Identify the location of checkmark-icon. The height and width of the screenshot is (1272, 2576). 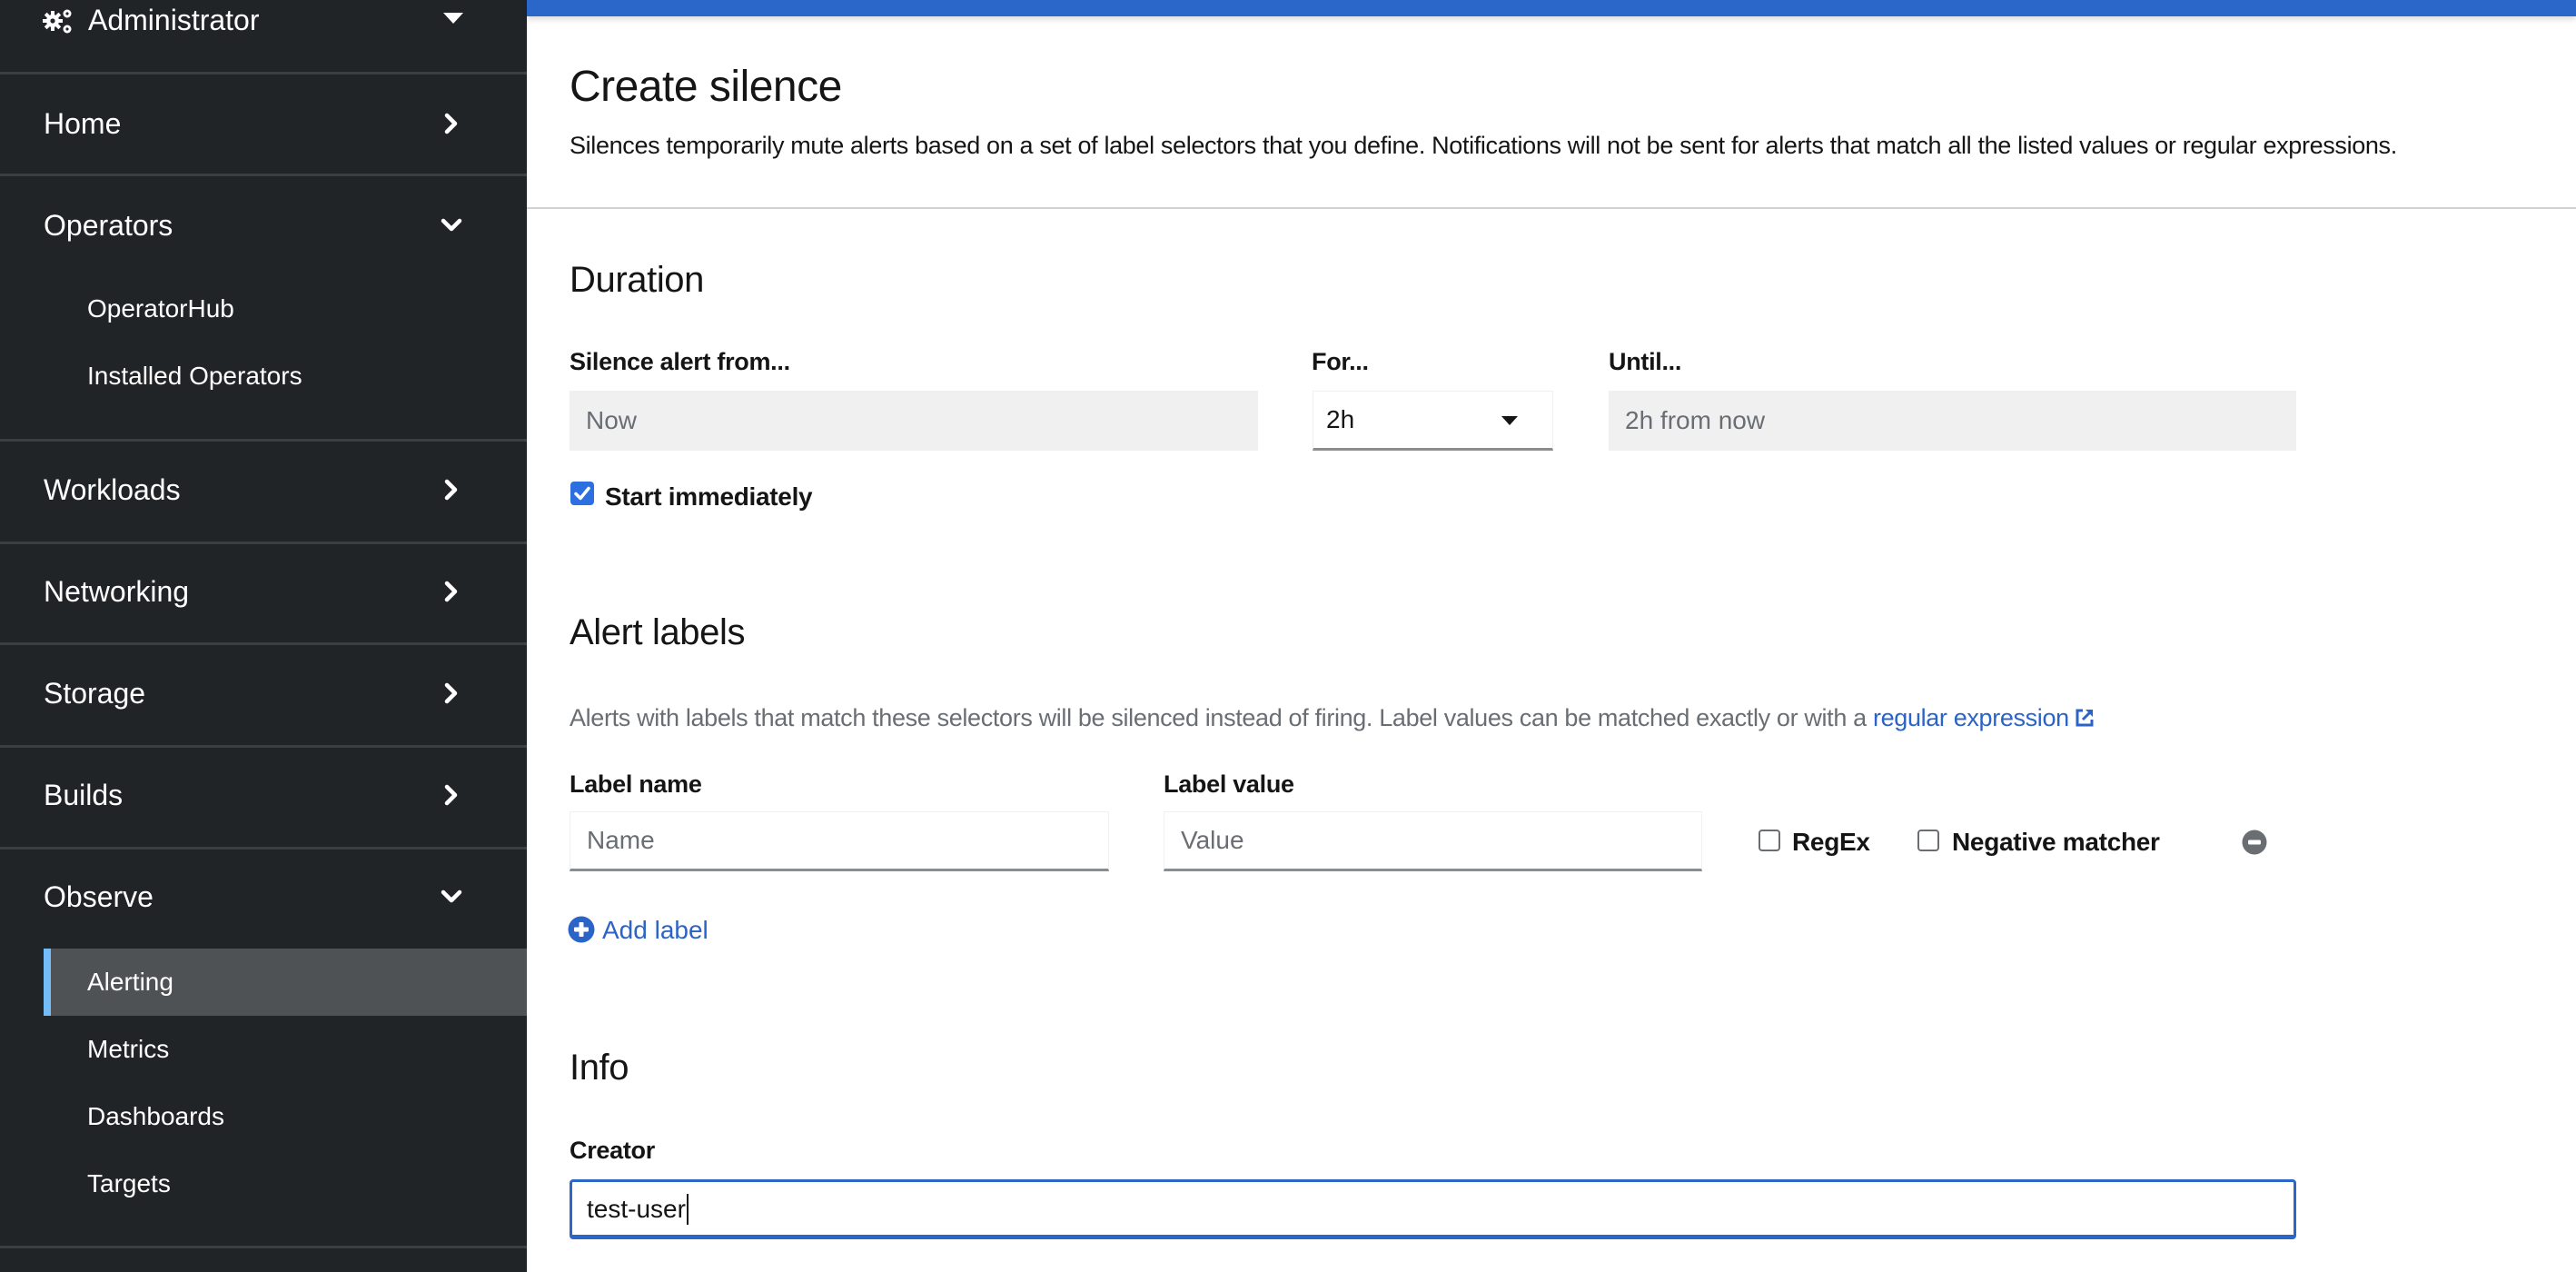
(582, 493).